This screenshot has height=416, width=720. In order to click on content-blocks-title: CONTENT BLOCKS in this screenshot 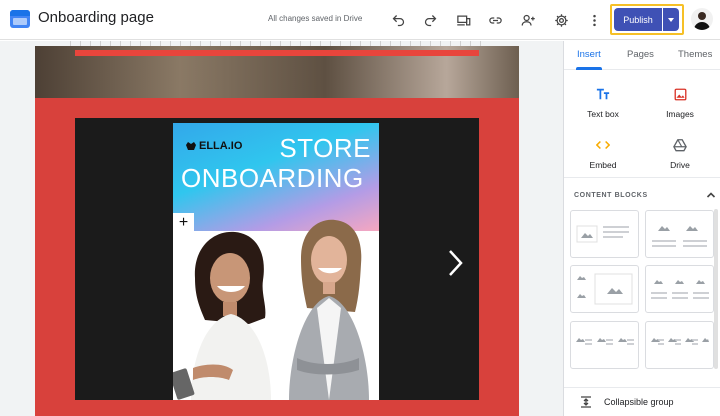, I will do `click(611, 195)`.